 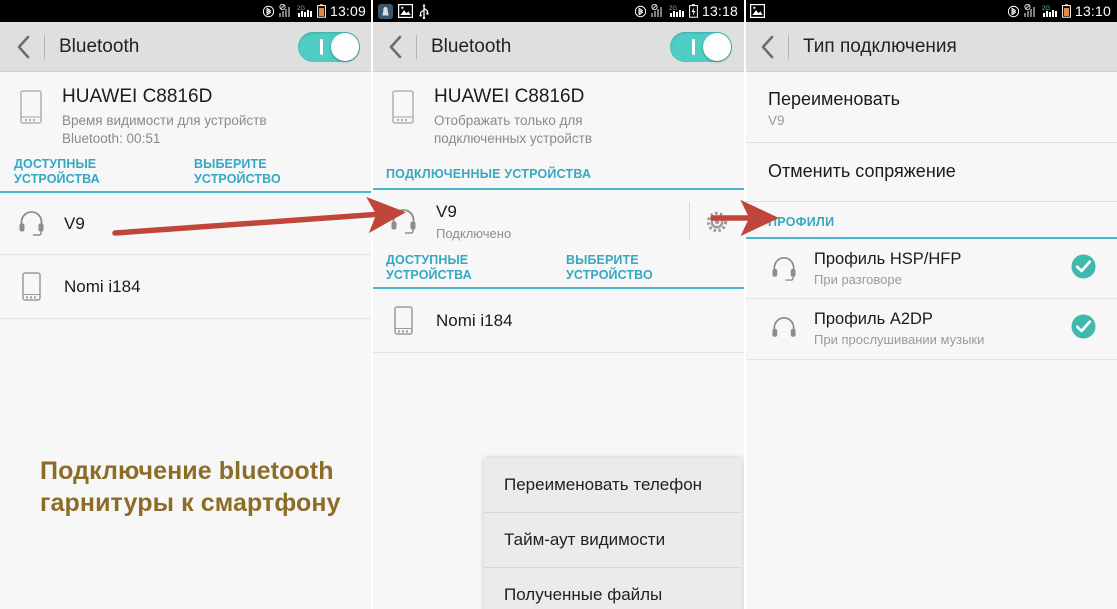 I want to click on tabs-left: ДОСТУПНЫЕ УСТРОЙСТВА ВЫБЕРИТЕ УСТРОЙСТВО, so click(x=186, y=174).